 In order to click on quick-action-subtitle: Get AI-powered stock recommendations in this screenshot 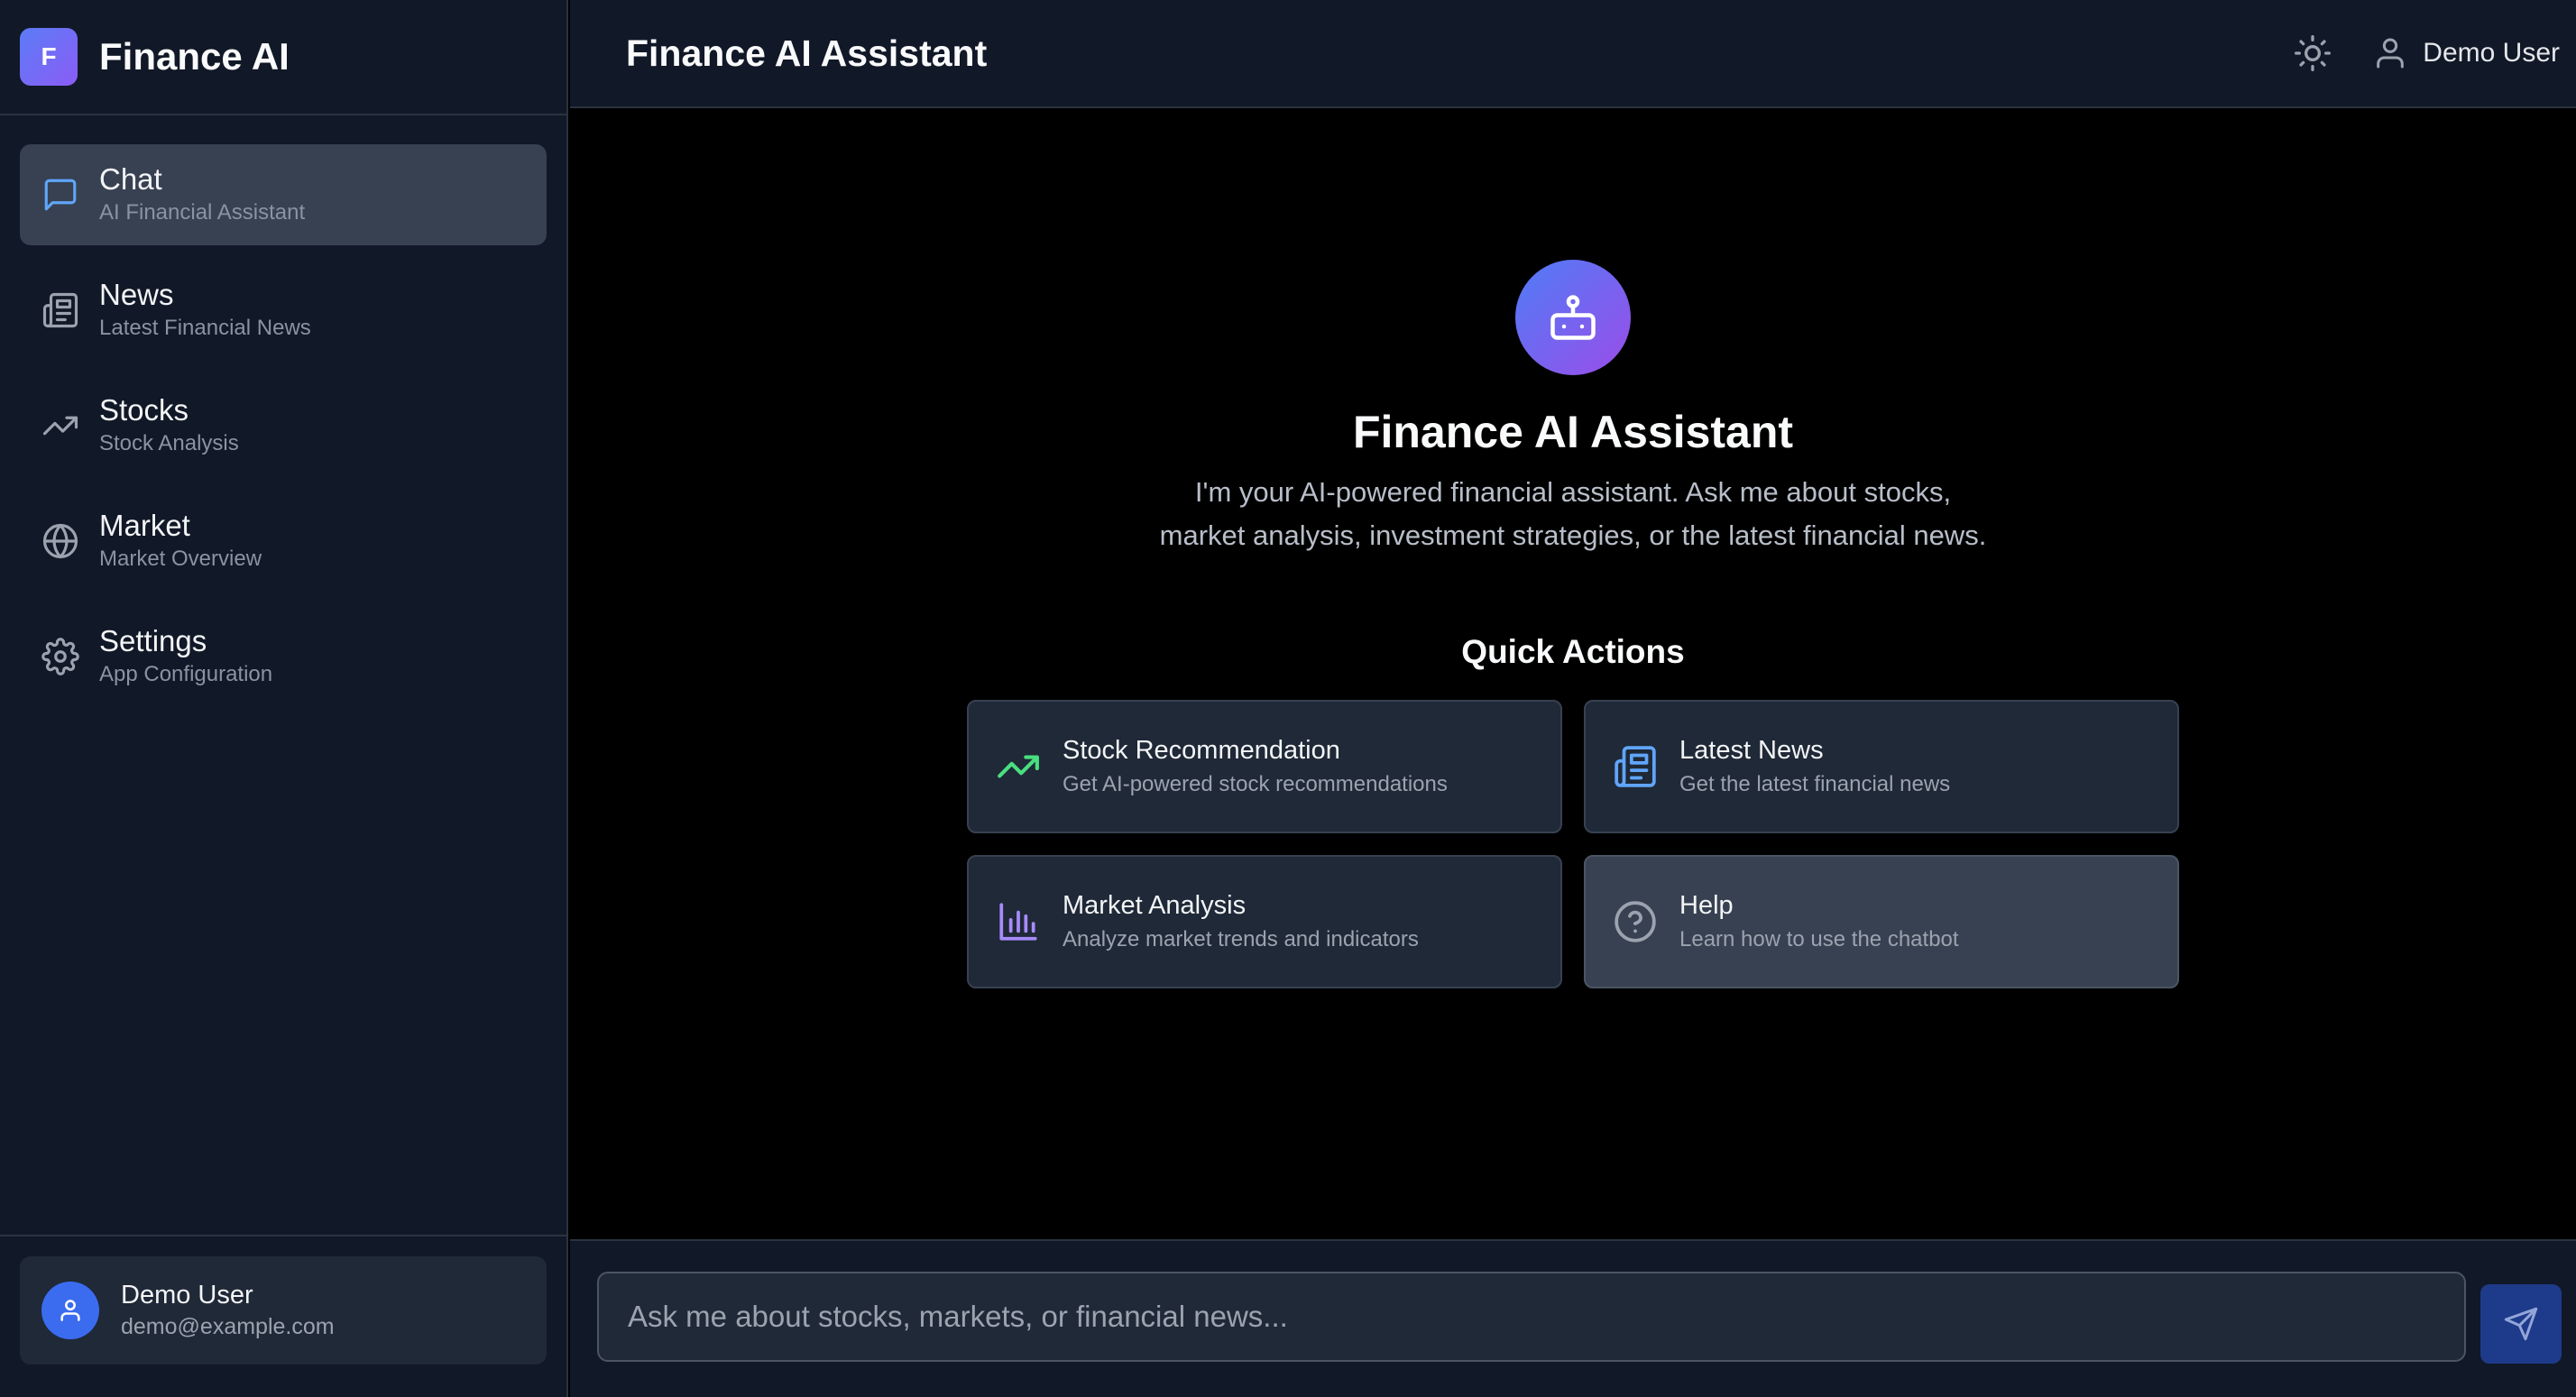, I will do `click(1256, 784)`.